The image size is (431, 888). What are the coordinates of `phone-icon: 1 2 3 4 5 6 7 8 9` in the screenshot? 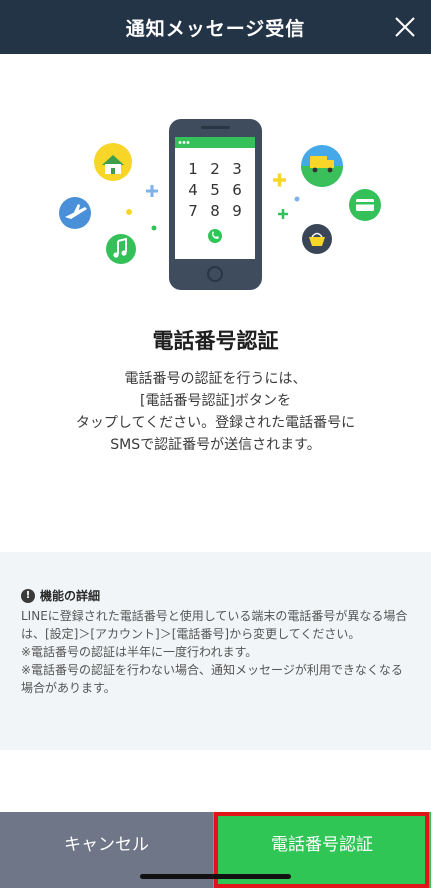 It's located at (215, 204).